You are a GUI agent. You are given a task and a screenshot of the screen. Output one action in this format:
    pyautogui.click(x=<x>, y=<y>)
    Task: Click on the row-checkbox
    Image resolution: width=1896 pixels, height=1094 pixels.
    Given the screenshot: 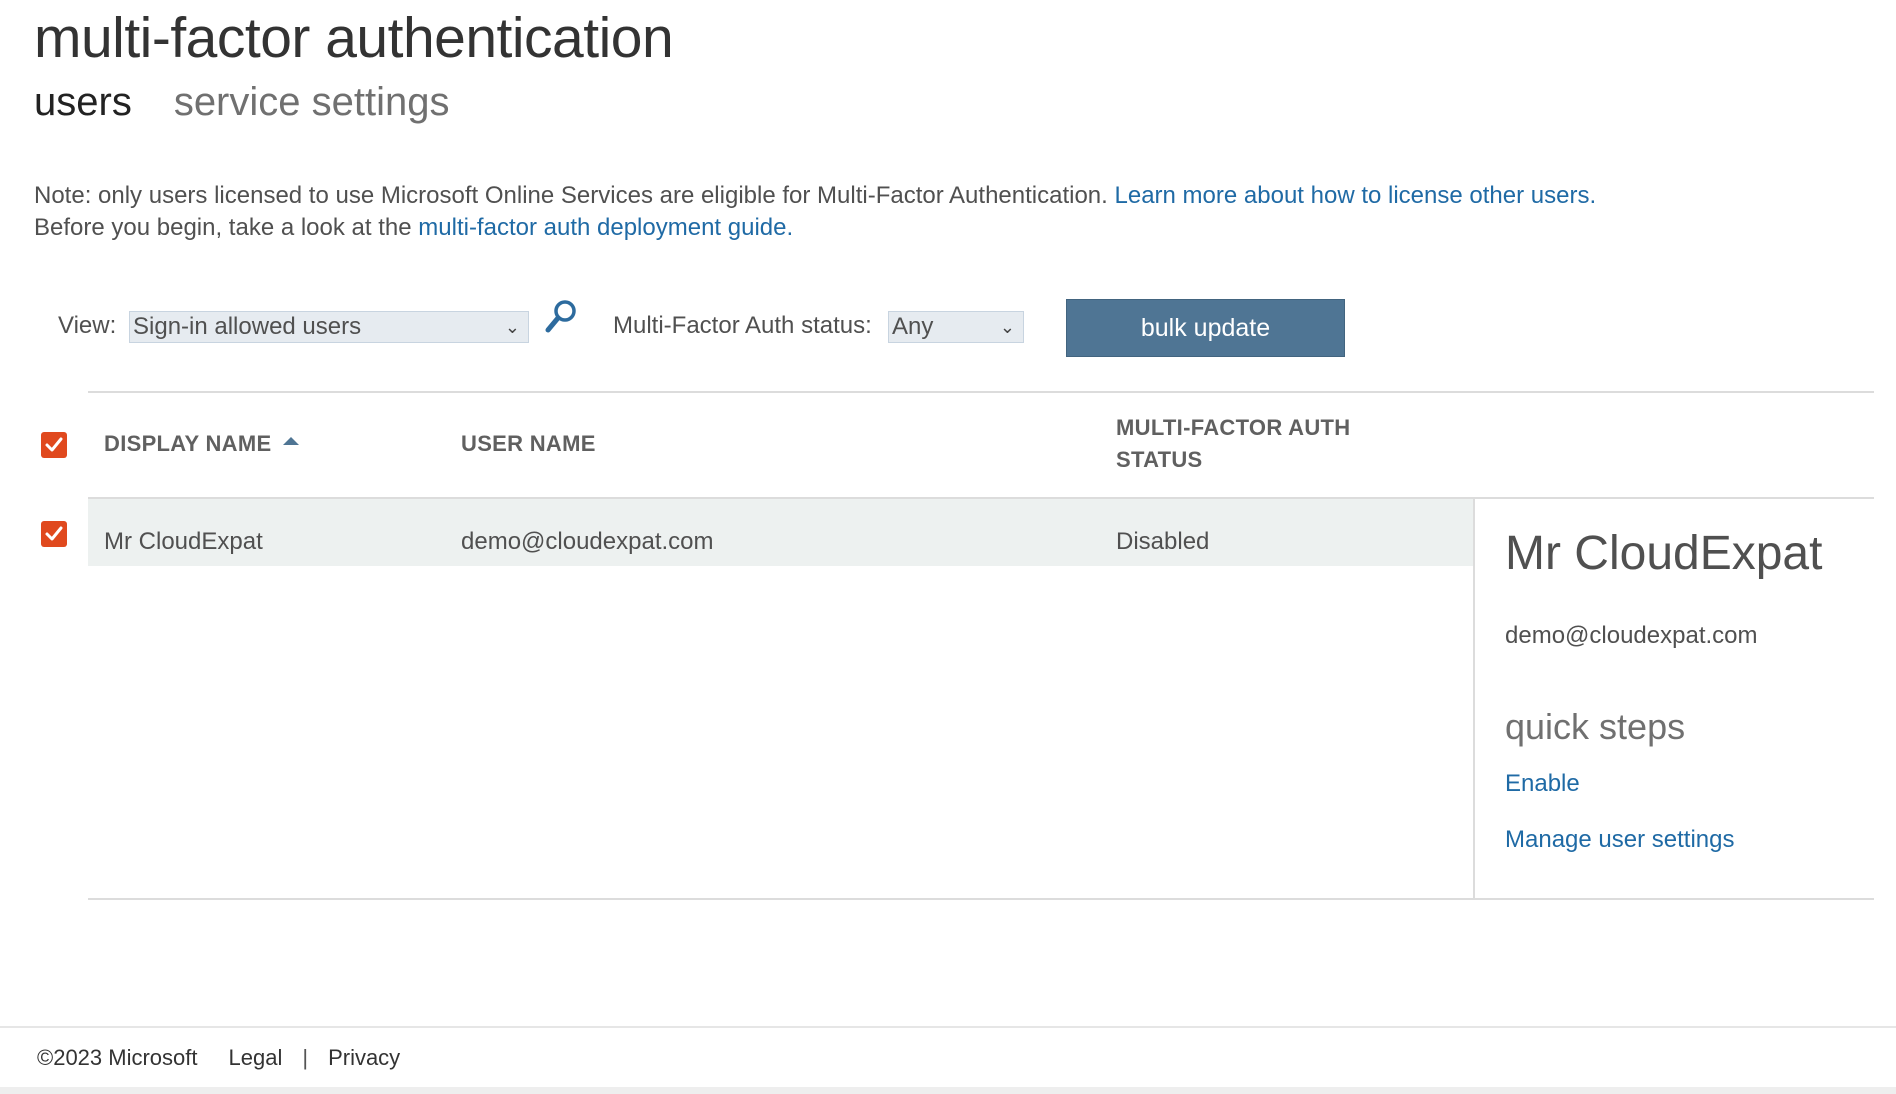 What is the action you would take?
    pyautogui.click(x=54, y=534)
    